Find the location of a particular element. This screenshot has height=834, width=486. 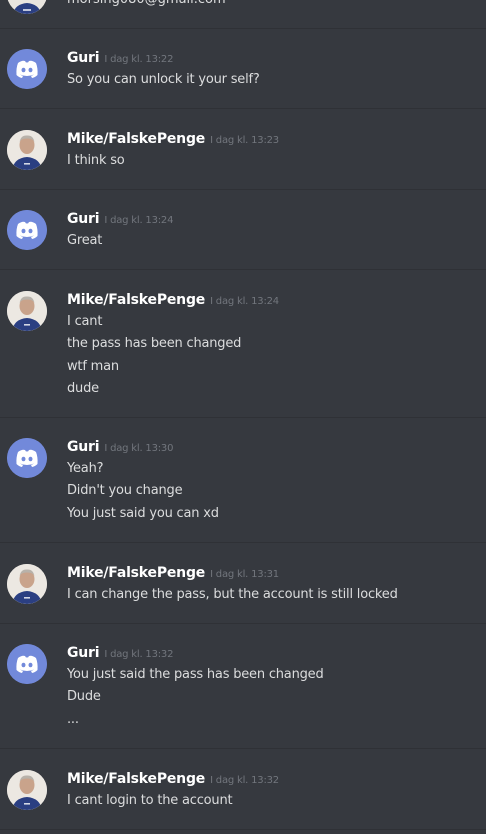

message-content: So you can unlock it your self? is located at coordinates (163, 80).